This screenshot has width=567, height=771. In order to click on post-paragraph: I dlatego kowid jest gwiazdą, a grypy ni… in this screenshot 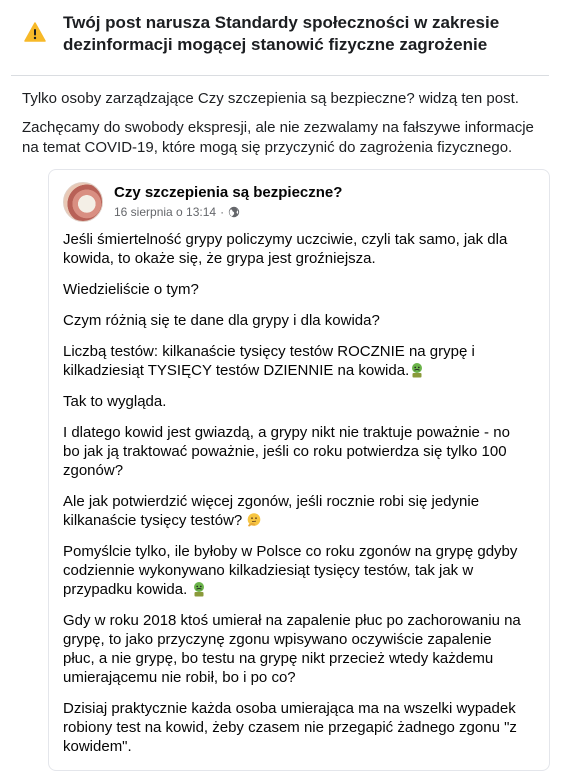, I will do `click(286, 451)`.